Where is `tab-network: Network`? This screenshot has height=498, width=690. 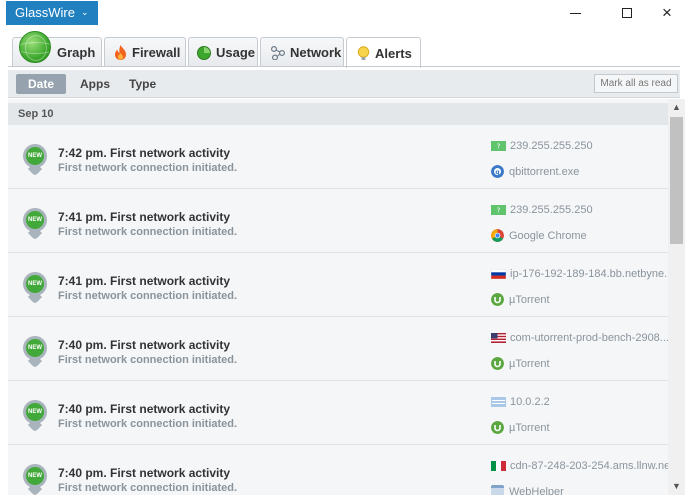
tab-network: Network is located at coordinates (302, 52).